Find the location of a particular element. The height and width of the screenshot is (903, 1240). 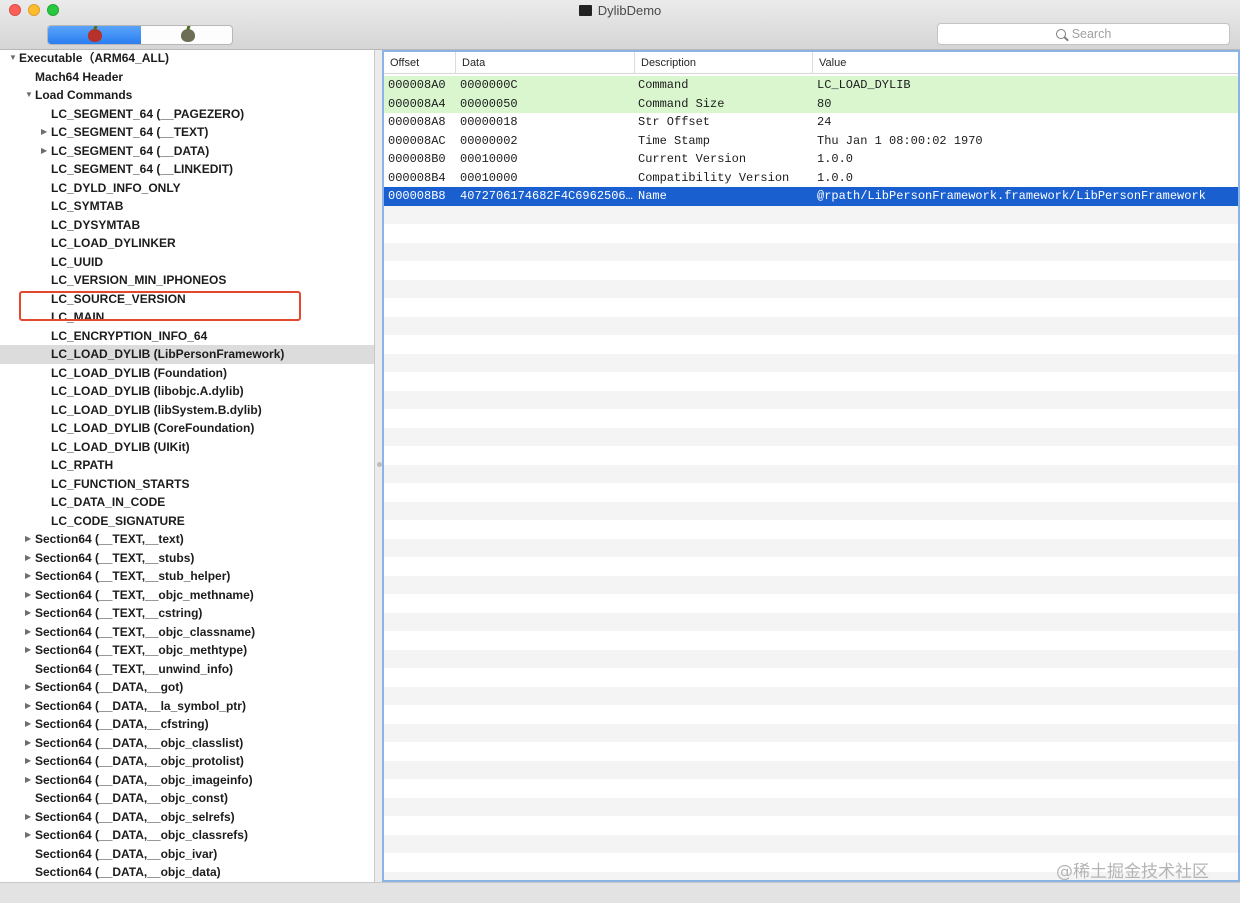

architecture-segmented-control is located at coordinates (140, 35).